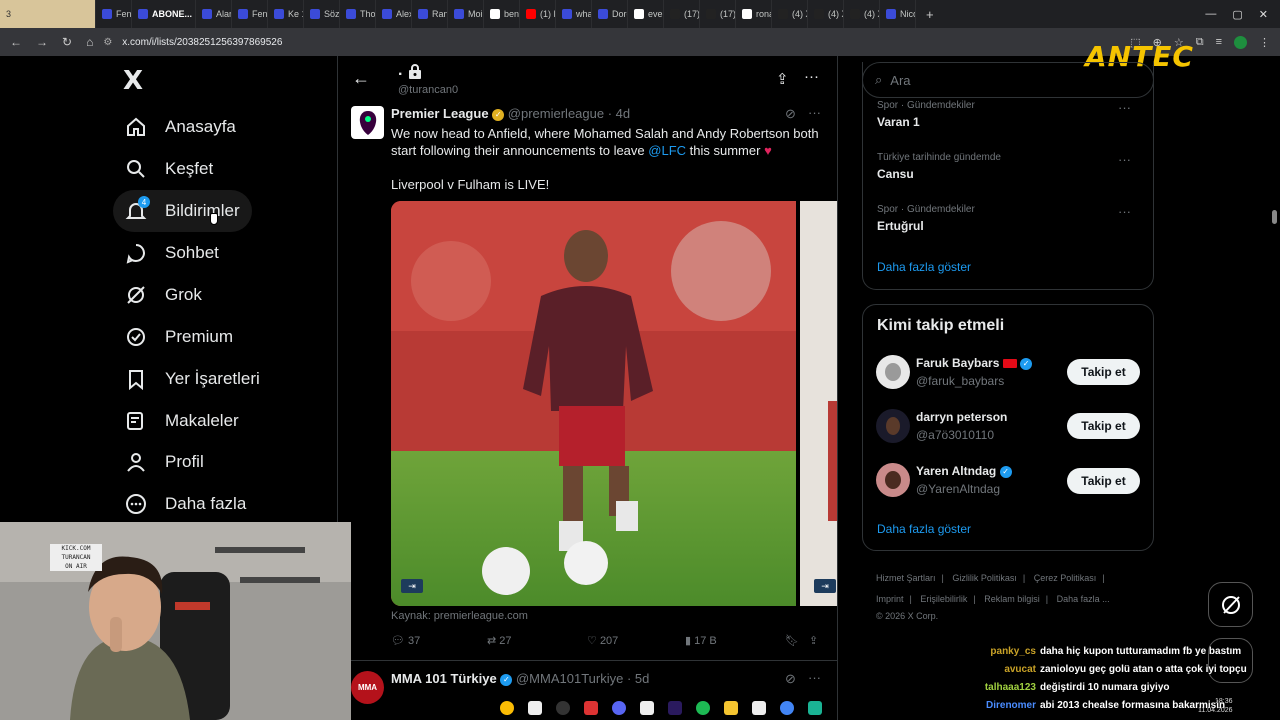 The image size is (1280, 720). Describe the element at coordinates (466, 14) in the screenshot. I see `browser-tab: Moi` at that location.